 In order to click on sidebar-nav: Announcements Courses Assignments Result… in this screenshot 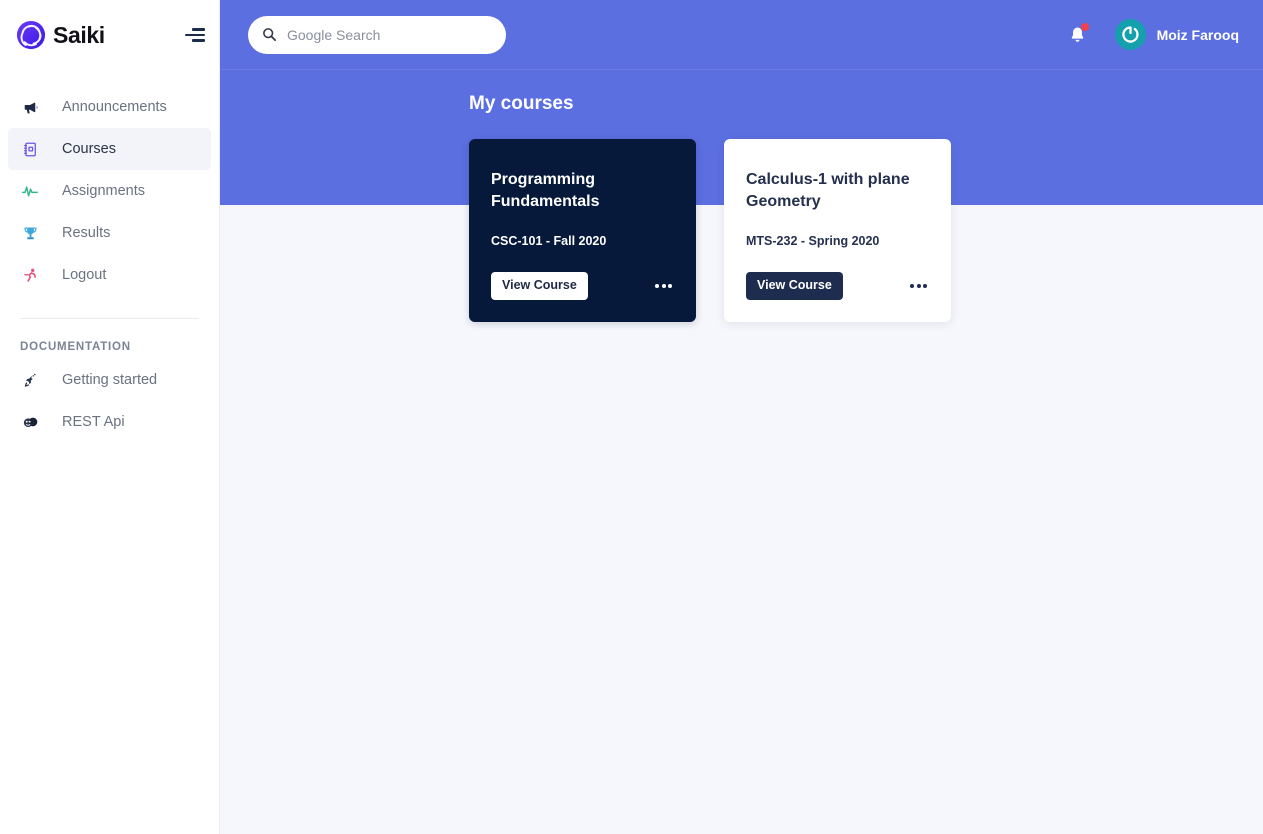, I will do `click(109, 256)`.